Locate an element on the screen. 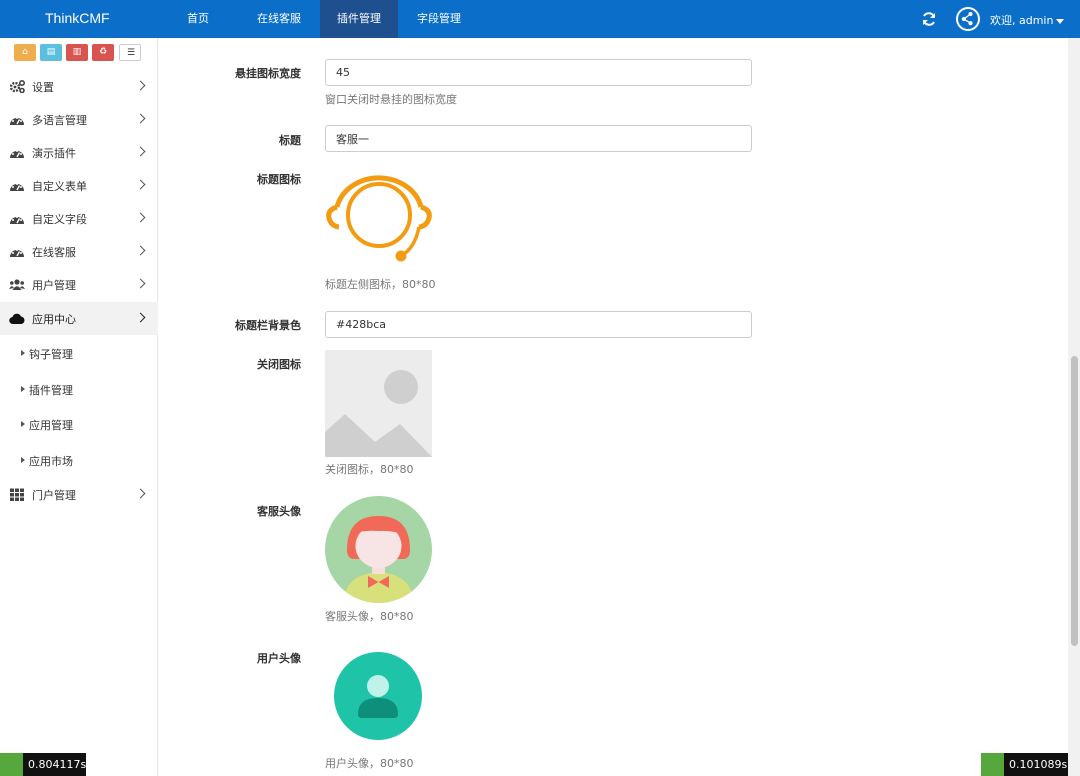 The image size is (1080, 776). placeholder-image-icon is located at coordinates (378, 403).